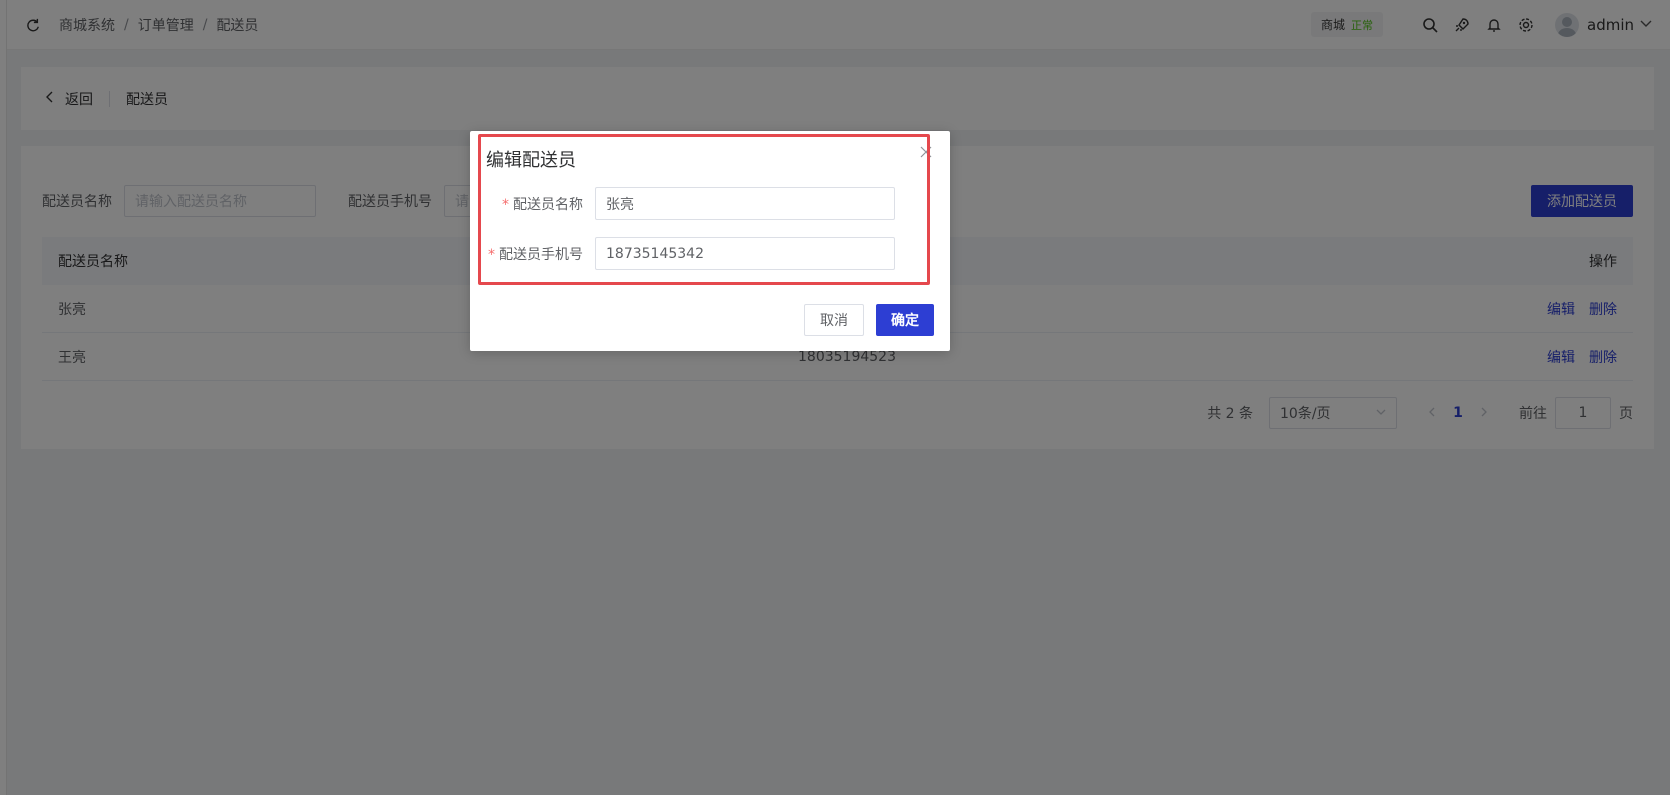 Image resolution: width=1670 pixels, height=795 pixels. Describe the element at coordinates (926, 152) in the screenshot. I see `close-icon` at that location.